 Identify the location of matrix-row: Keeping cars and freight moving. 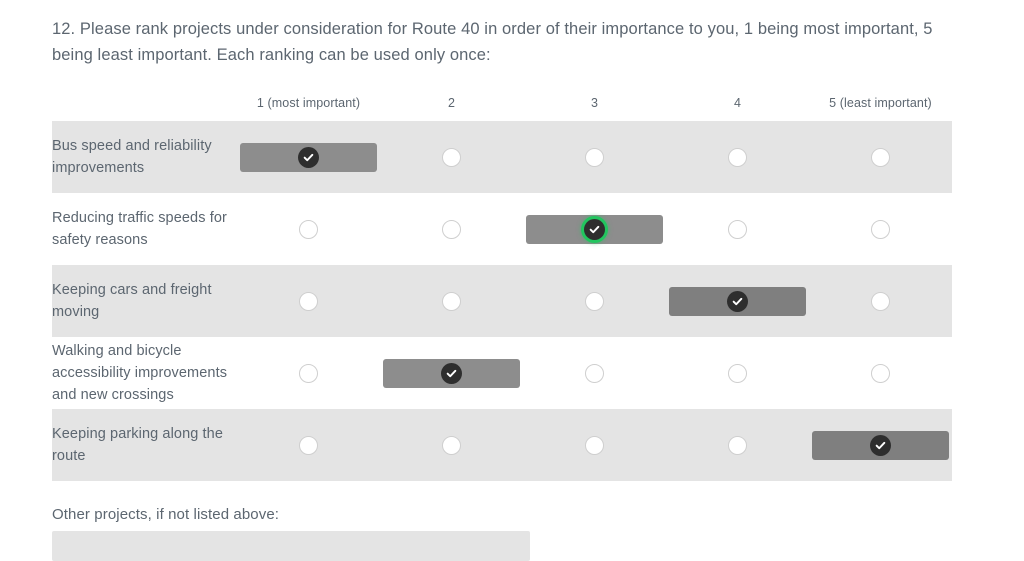
(502, 301).